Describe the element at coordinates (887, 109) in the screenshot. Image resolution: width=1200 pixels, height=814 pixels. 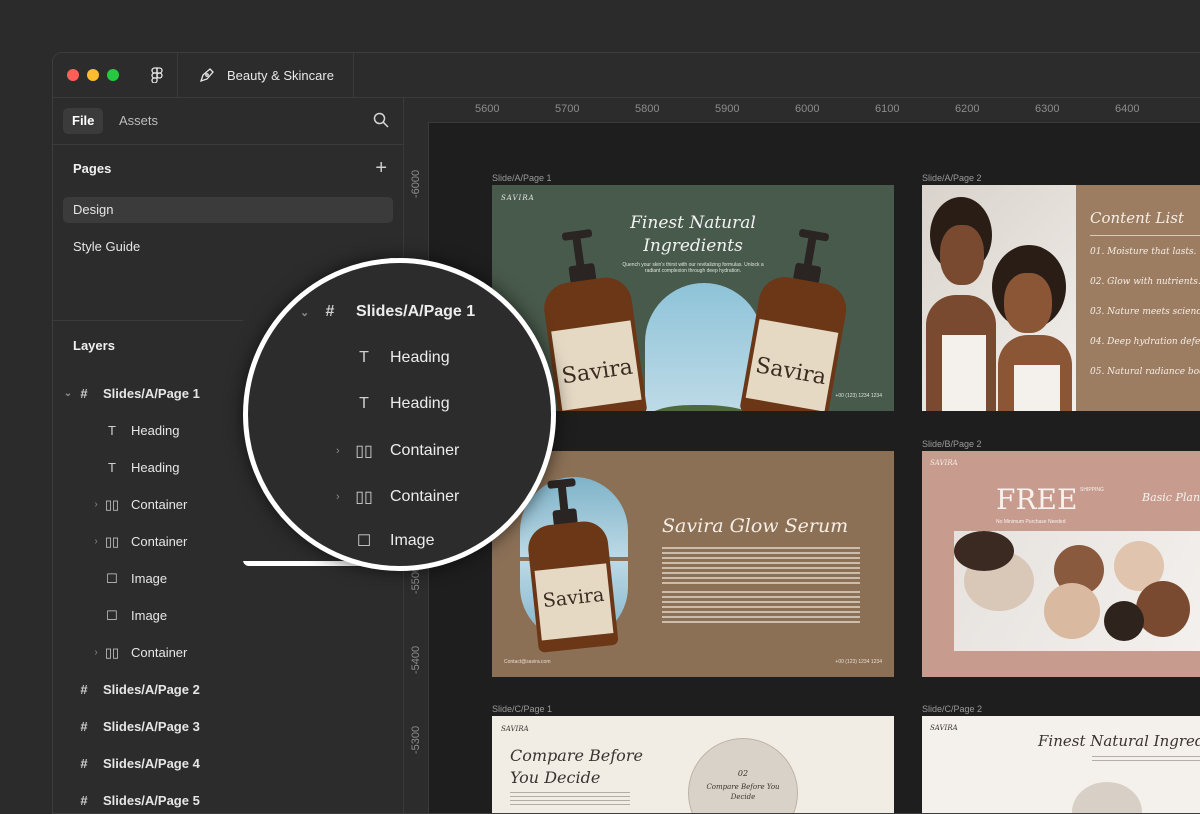
I see `ruler-tick: 6100` at that location.